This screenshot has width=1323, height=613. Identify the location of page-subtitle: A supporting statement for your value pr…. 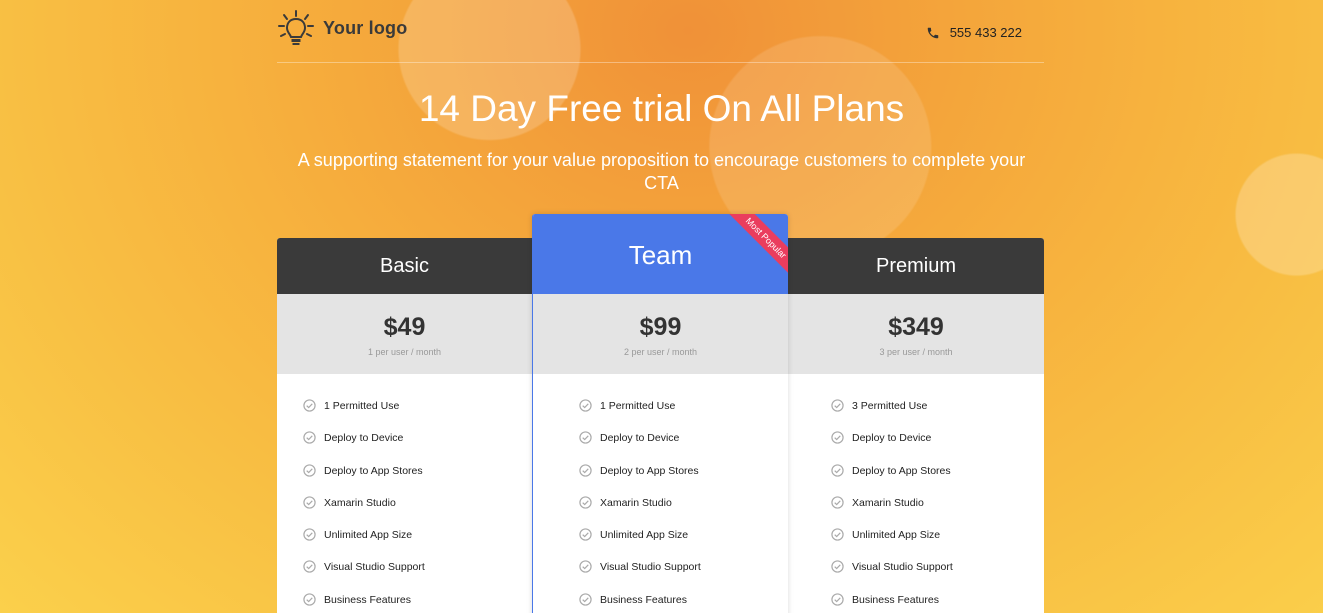
(661, 171).